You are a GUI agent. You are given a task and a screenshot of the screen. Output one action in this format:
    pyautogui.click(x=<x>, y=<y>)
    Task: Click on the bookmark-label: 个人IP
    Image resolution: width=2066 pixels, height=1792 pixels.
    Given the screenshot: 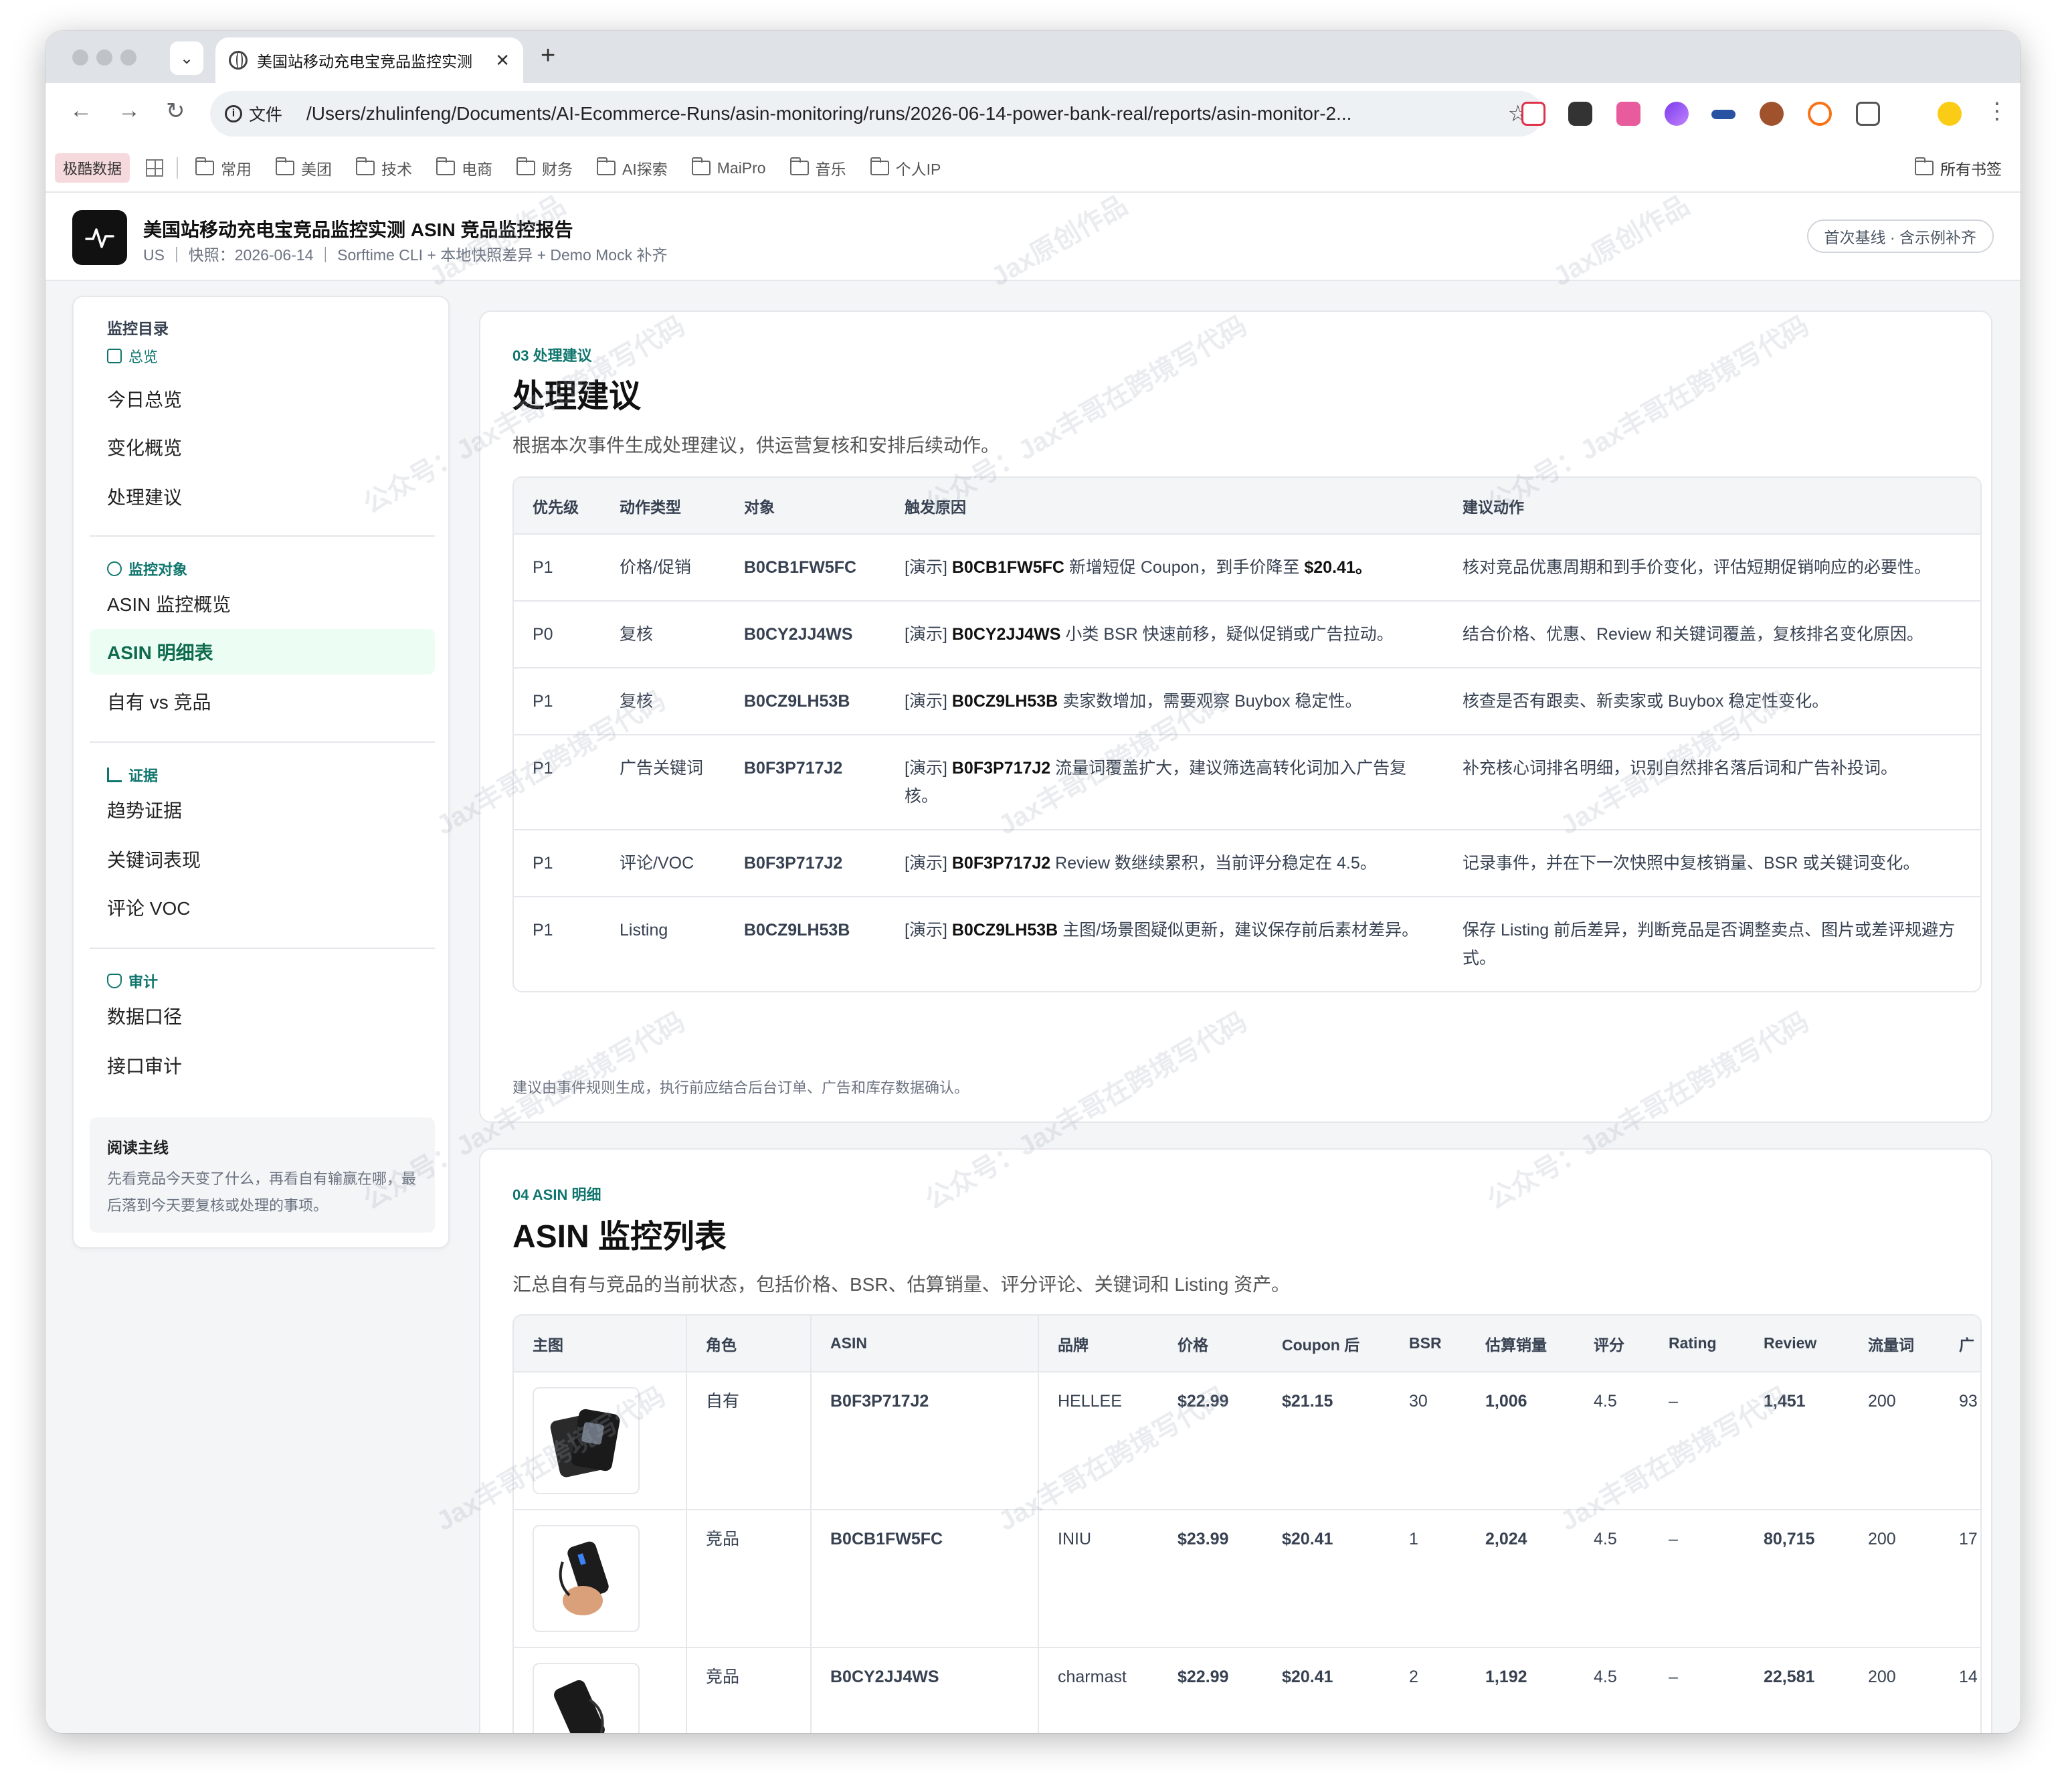 What is the action you would take?
    pyautogui.click(x=918, y=169)
    